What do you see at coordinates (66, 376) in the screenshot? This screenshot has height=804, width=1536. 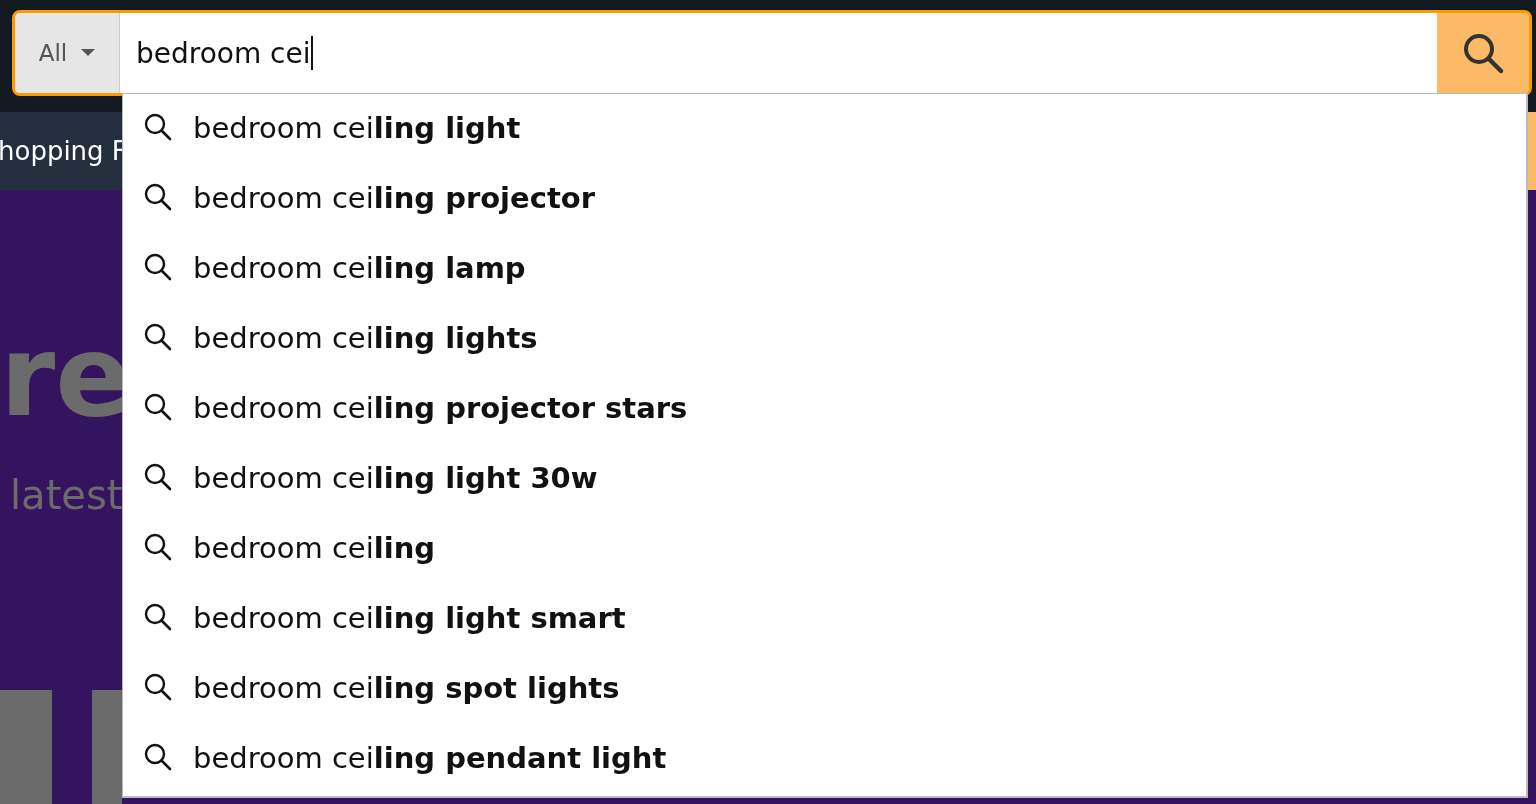 I see `banner-headline: re` at bounding box center [66, 376].